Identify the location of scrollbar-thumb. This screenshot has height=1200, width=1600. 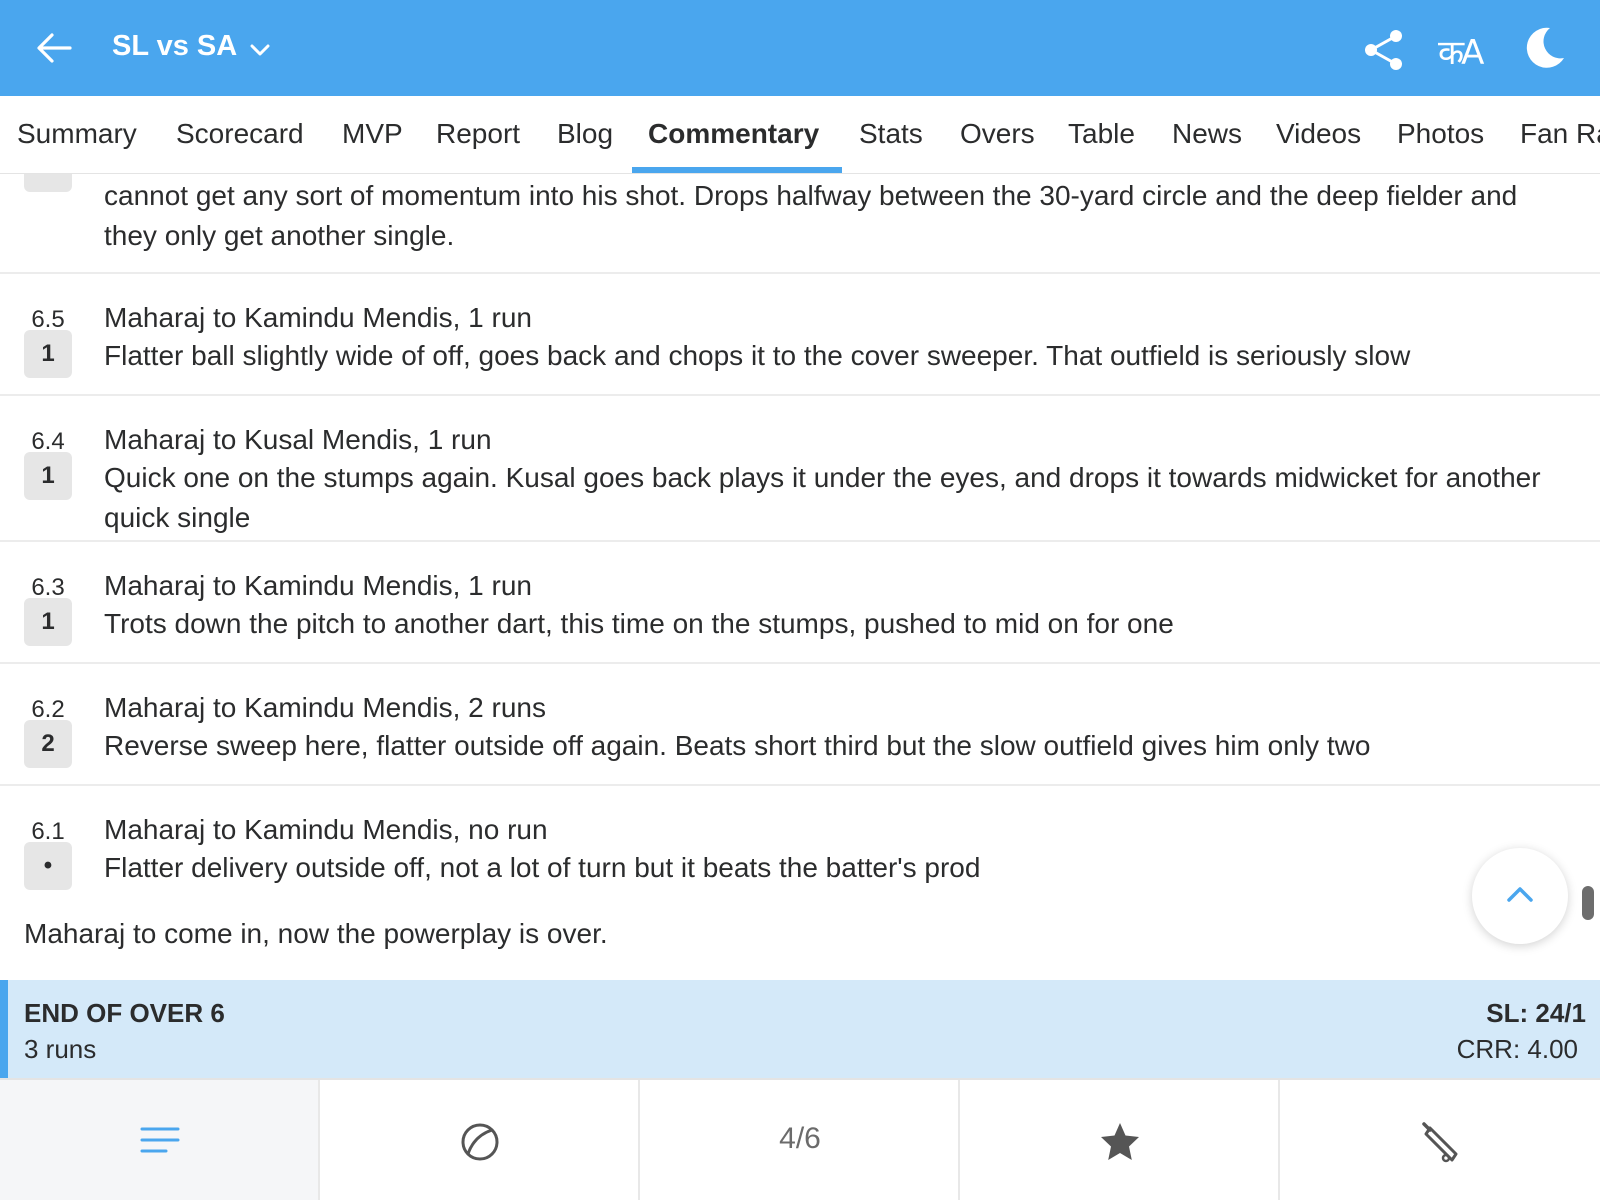
(1588, 903).